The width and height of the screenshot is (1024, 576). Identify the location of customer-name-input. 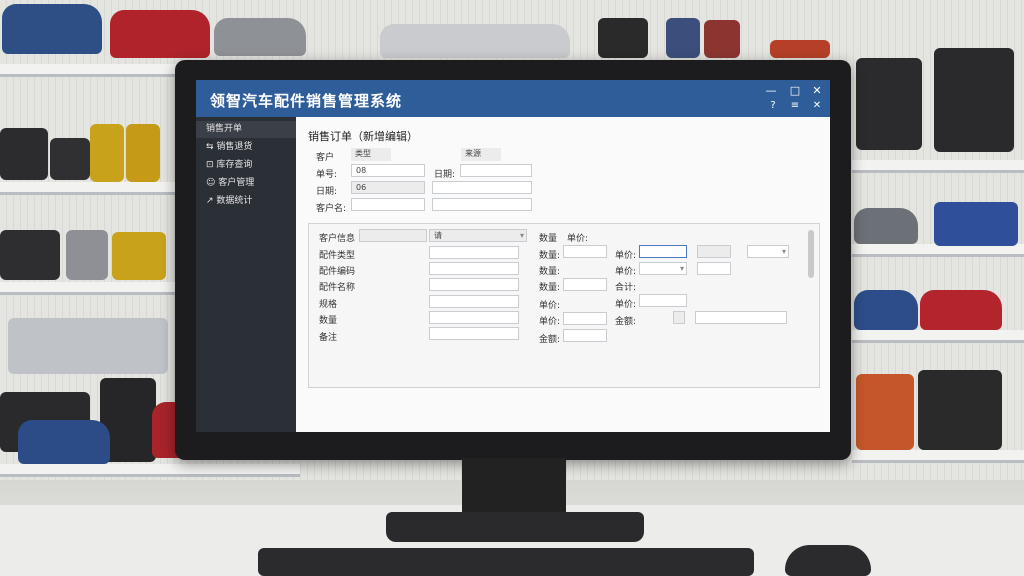
(388, 204).